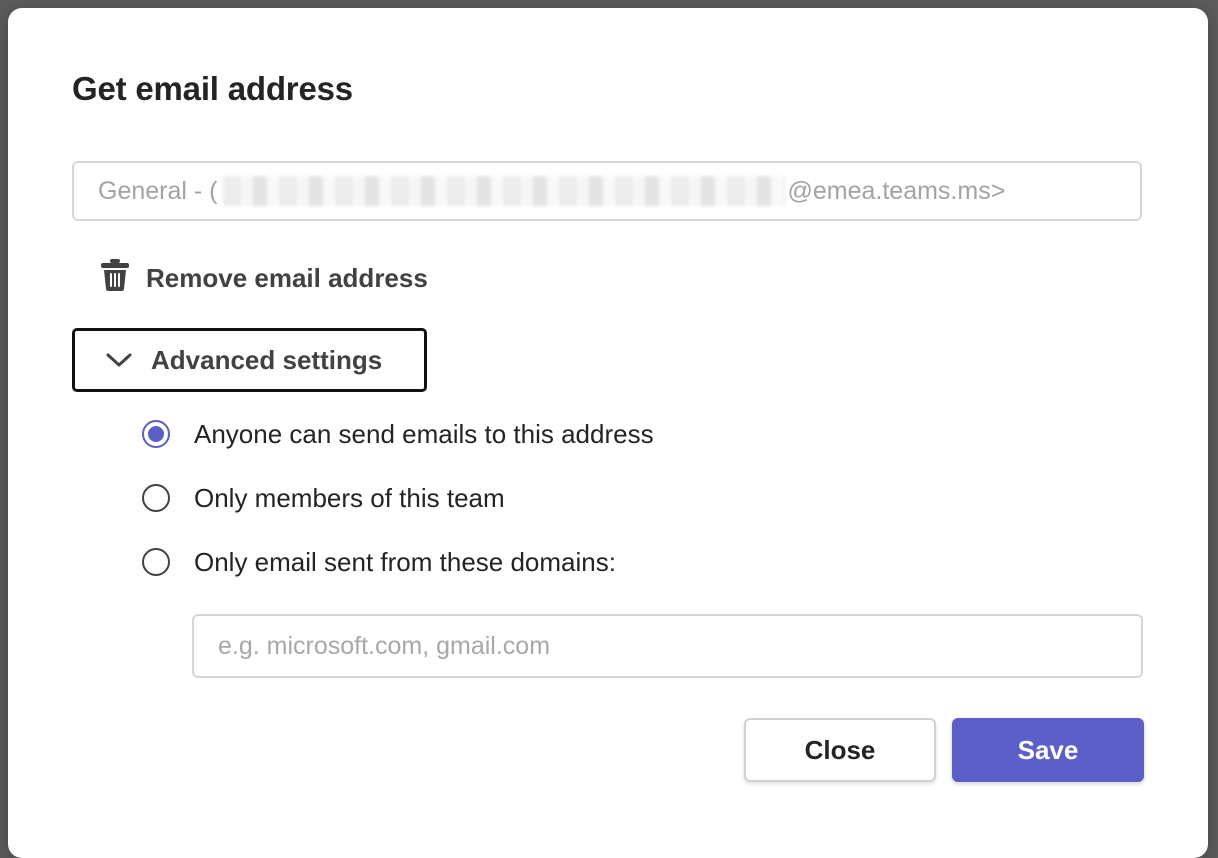 The width and height of the screenshot is (1218, 858). I want to click on advanced-settings-label: Advanced settings, so click(267, 359).